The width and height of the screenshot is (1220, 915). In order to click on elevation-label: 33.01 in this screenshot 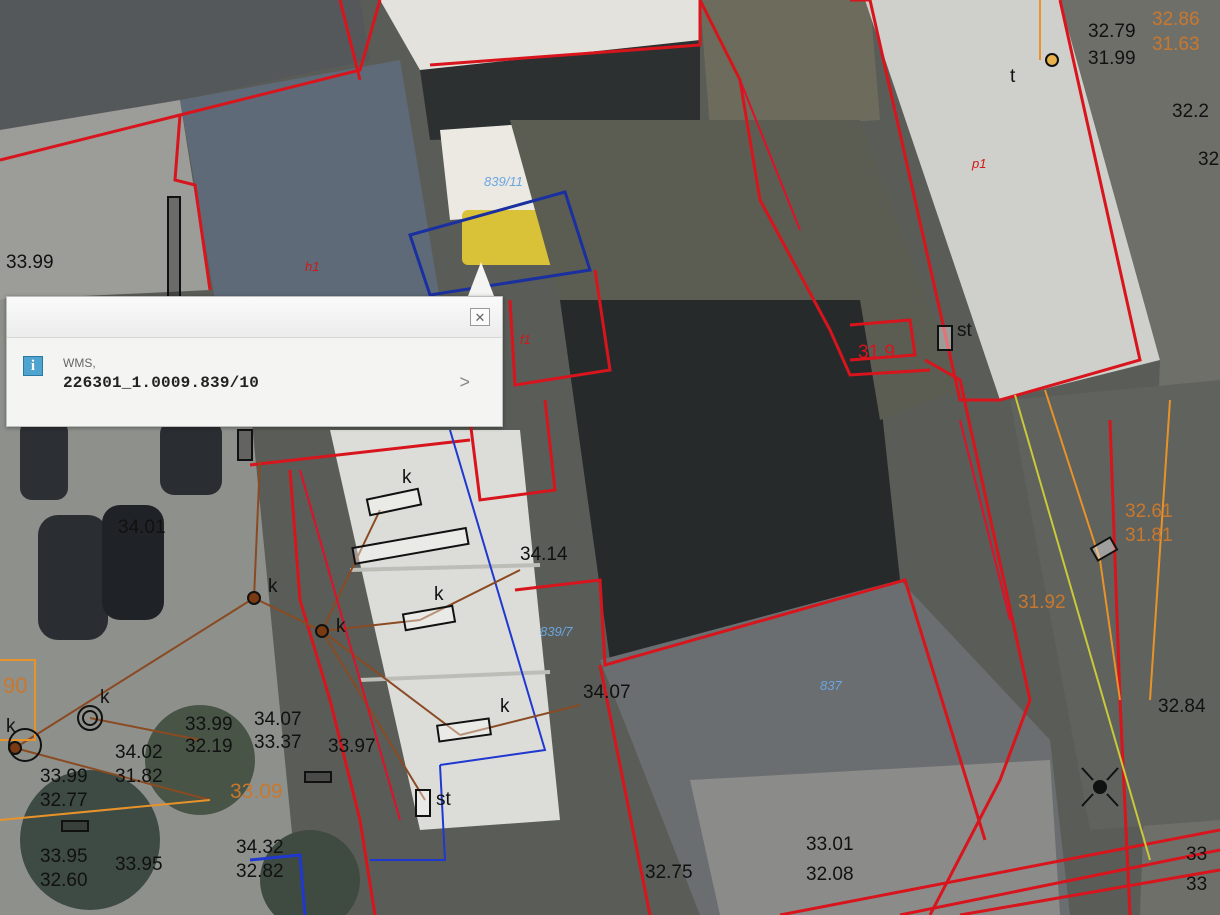, I will do `click(830, 844)`.